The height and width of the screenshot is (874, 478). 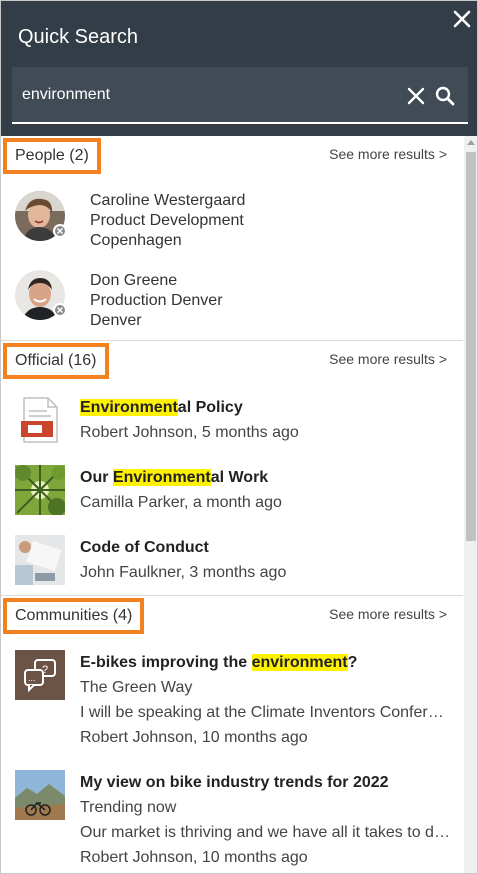 I want to click on person-location: Denver, so click(x=116, y=320).